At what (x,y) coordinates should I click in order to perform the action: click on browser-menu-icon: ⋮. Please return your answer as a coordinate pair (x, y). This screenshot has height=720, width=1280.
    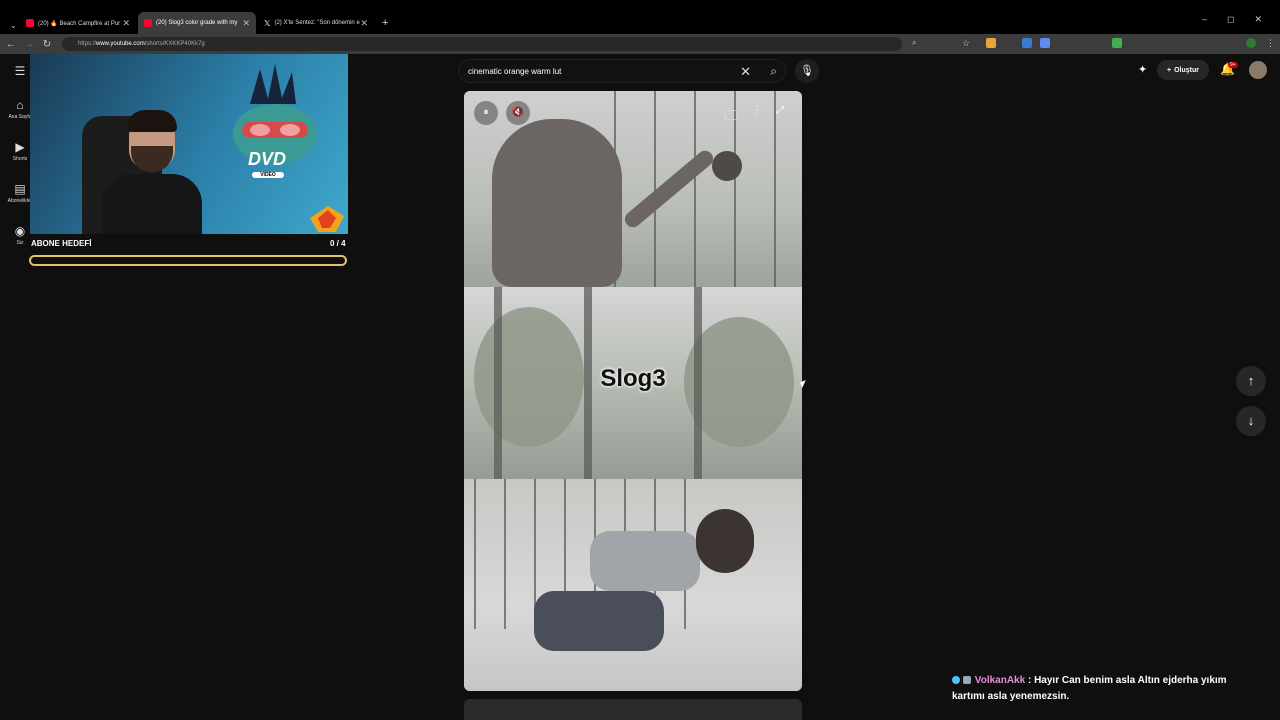
    Looking at the image, I should click on (1271, 43).